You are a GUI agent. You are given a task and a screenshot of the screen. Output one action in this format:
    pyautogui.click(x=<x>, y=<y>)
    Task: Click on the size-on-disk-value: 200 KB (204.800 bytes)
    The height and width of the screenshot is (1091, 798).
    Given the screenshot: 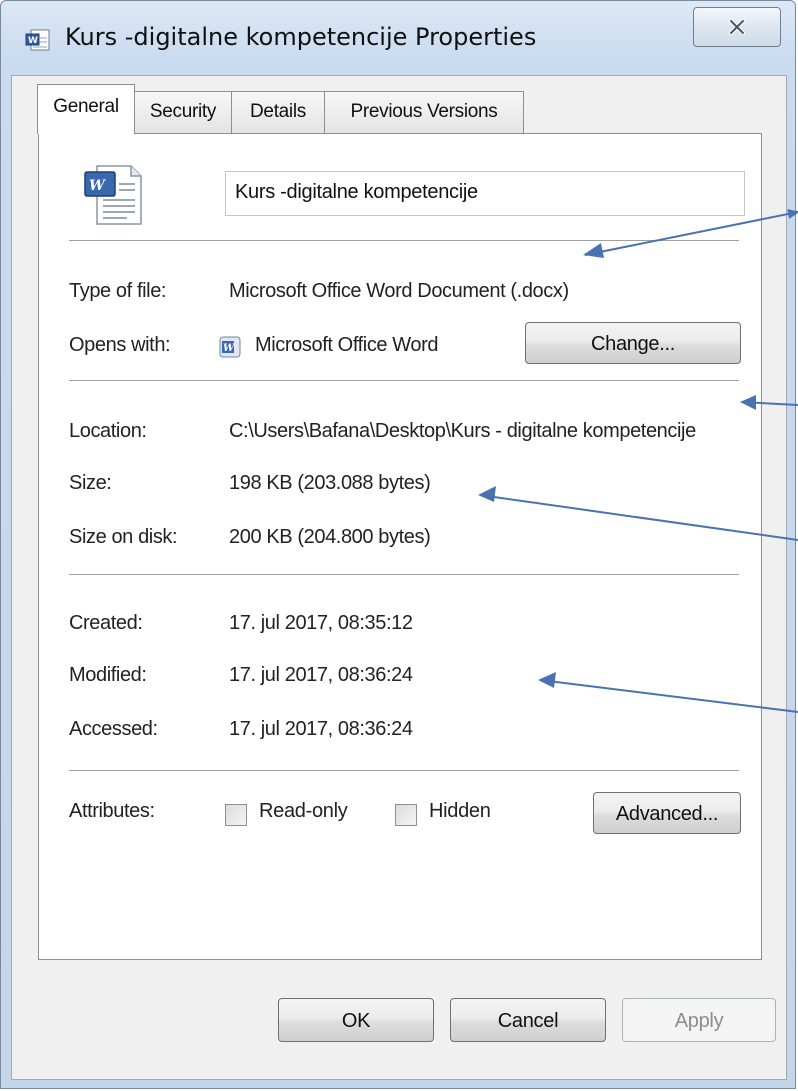 What is the action you would take?
    pyautogui.click(x=330, y=537)
    